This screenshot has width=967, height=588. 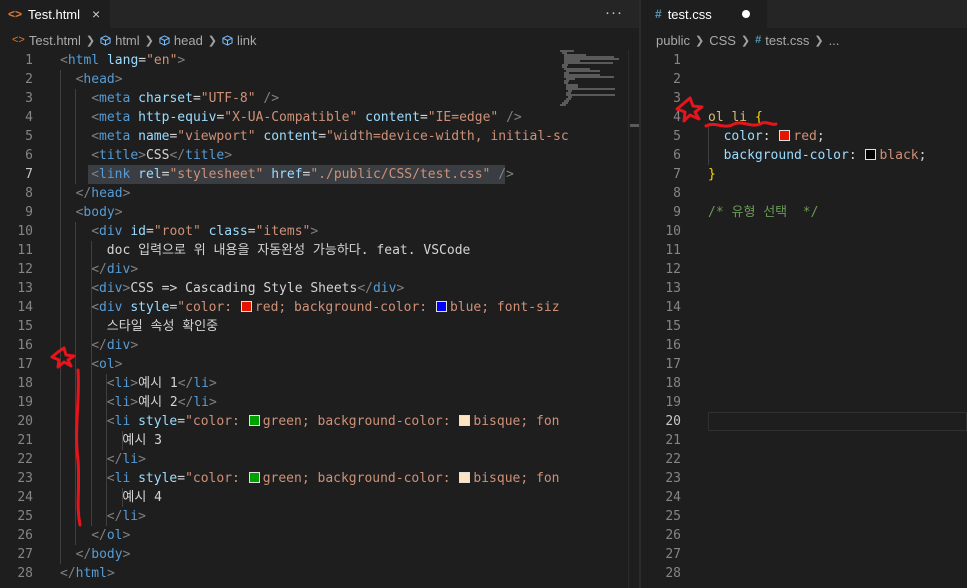 I want to click on close-icon: ×, so click(x=96, y=14).